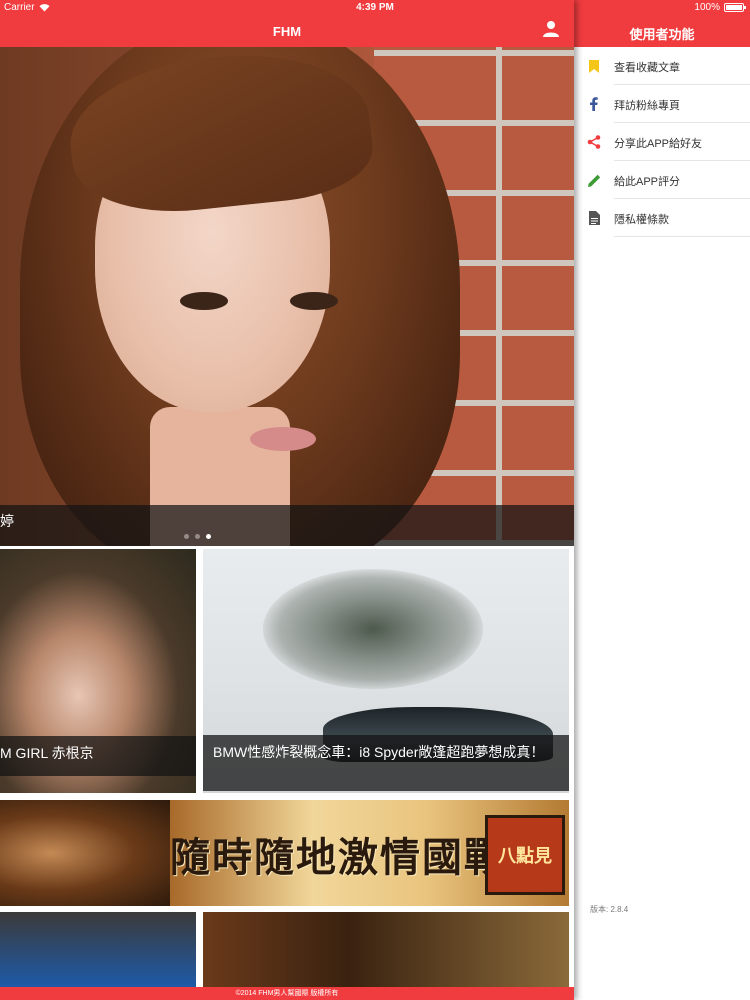 This screenshot has height=1000, width=750. Describe the element at coordinates (641, 220) in the screenshot. I see `menu-item-label: 隱私權條款` at that location.